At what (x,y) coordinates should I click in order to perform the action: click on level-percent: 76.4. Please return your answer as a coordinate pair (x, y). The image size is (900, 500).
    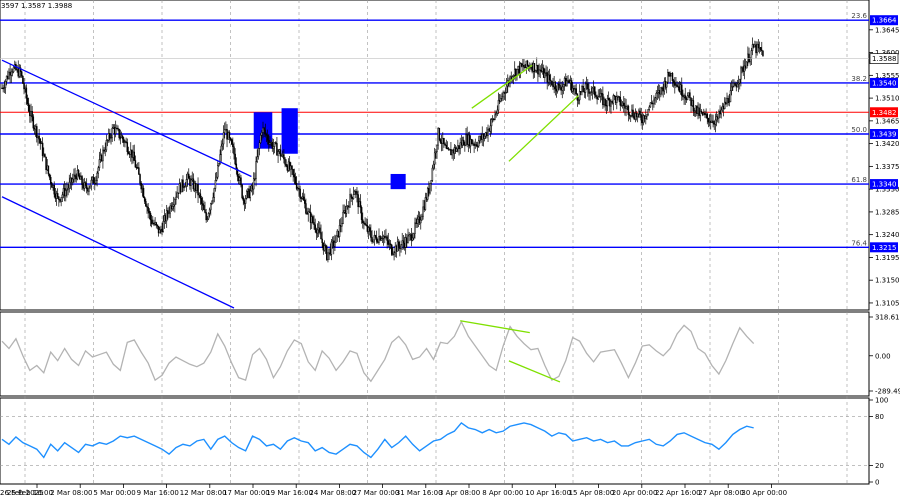
    Looking at the image, I should click on (859, 243).